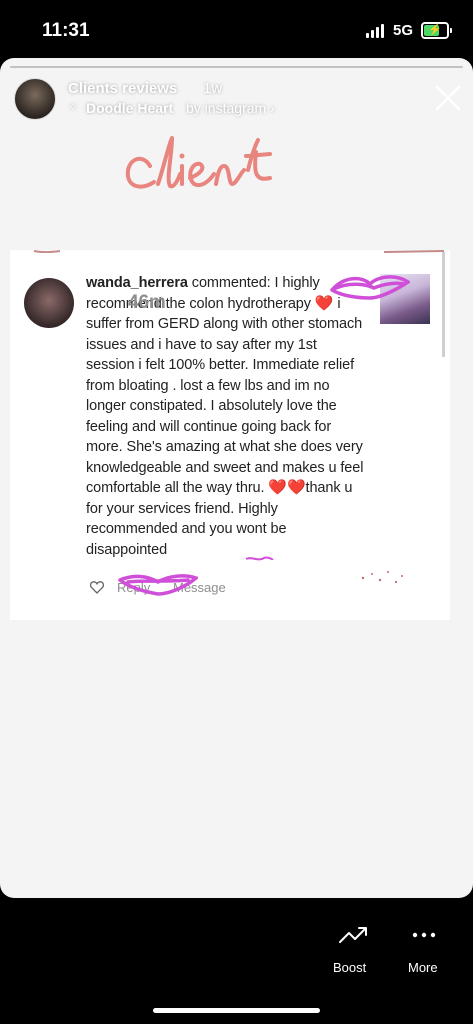 Image resolution: width=473 pixels, height=1024 pixels. What do you see at coordinates (122, 88) in the screenshot?
I see `story-title: Clients reviews` at bounding box center [122, 88].